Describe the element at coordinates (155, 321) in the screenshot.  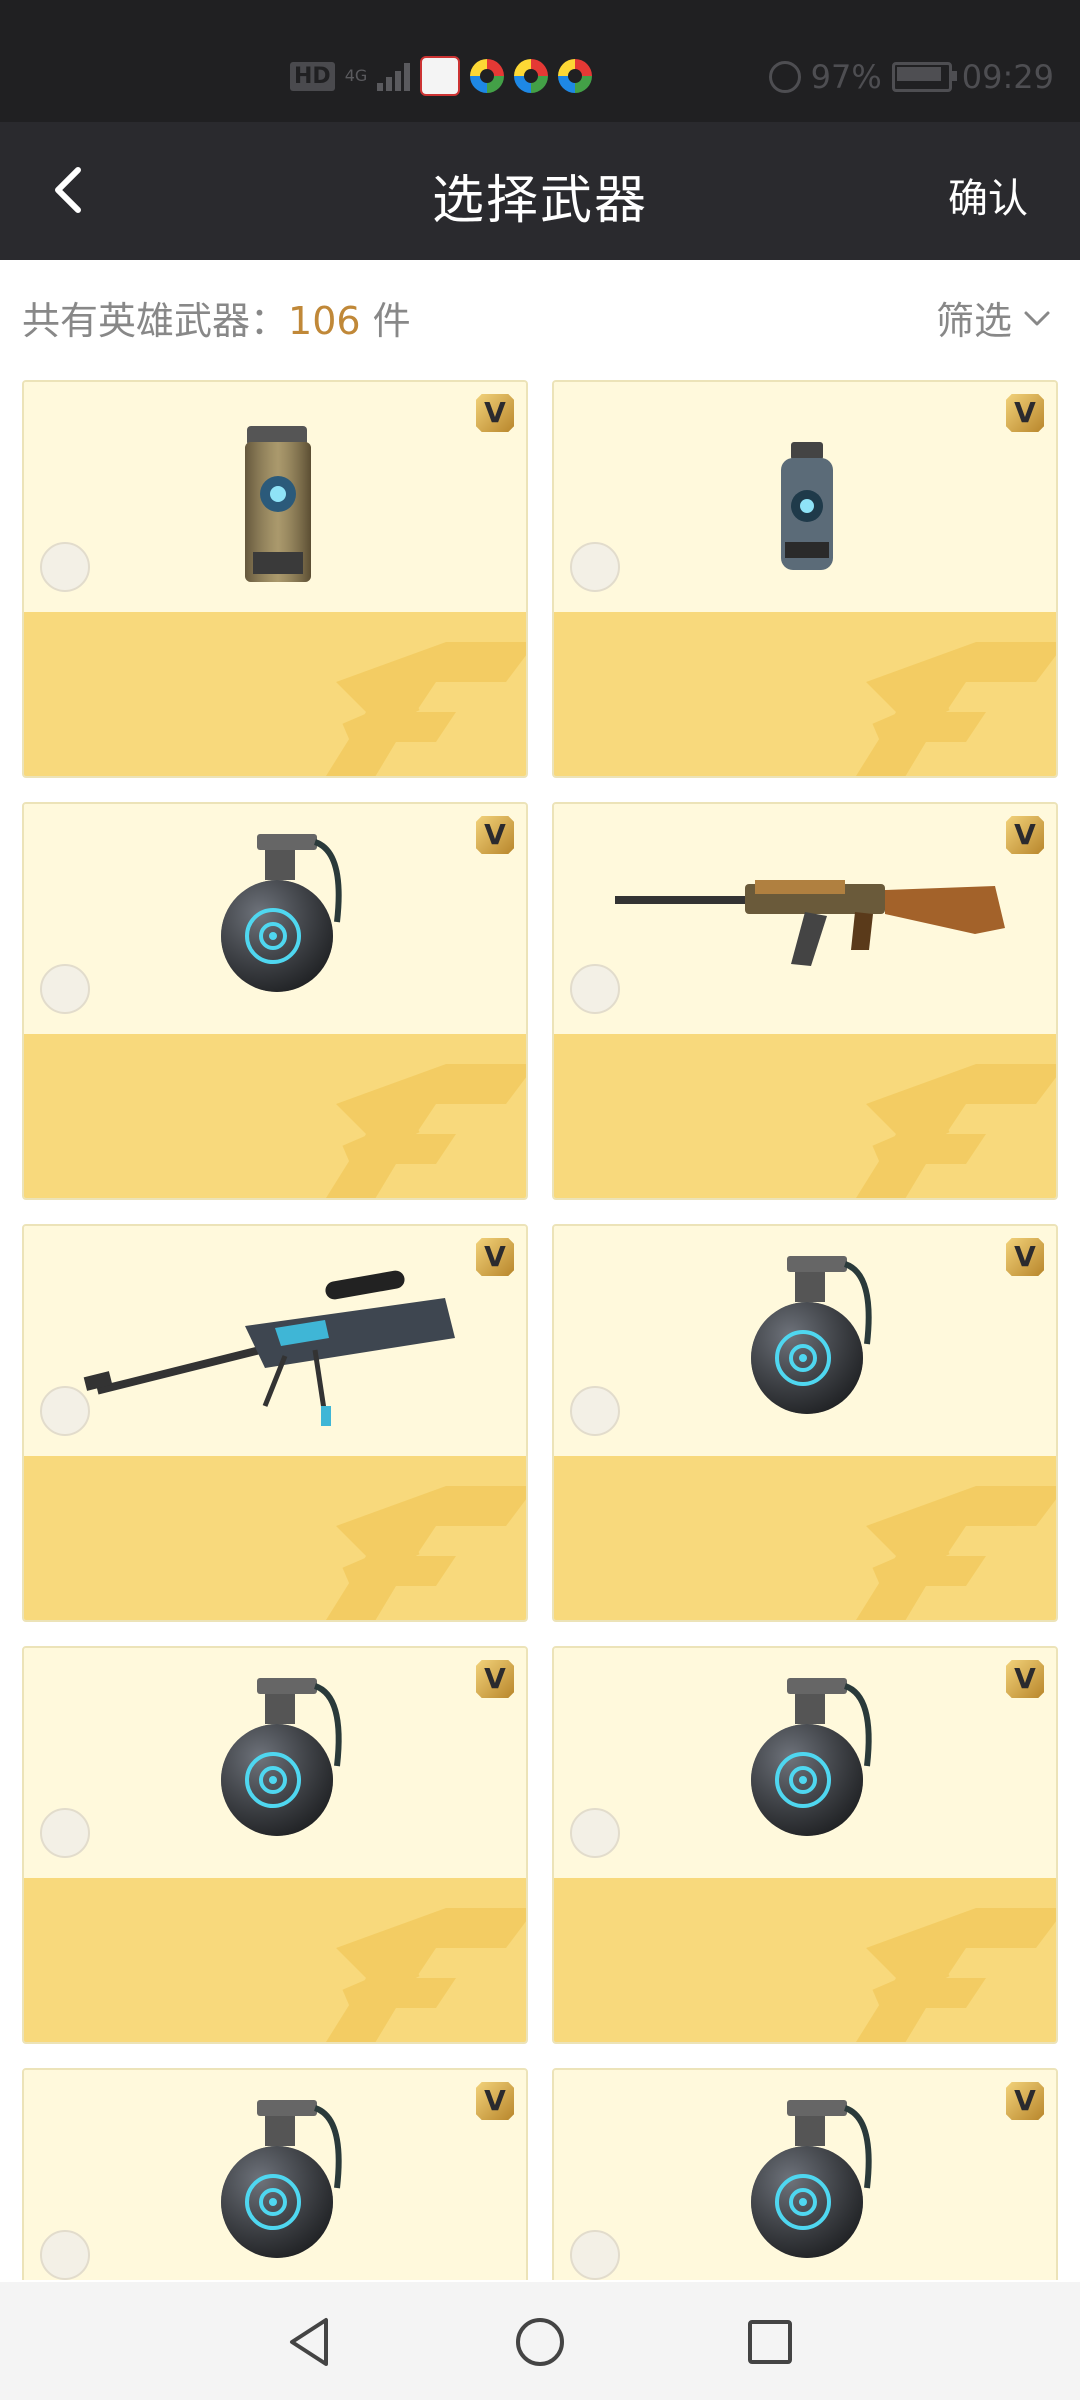
I see `summary-label: 共有英雄武器：` at that location.